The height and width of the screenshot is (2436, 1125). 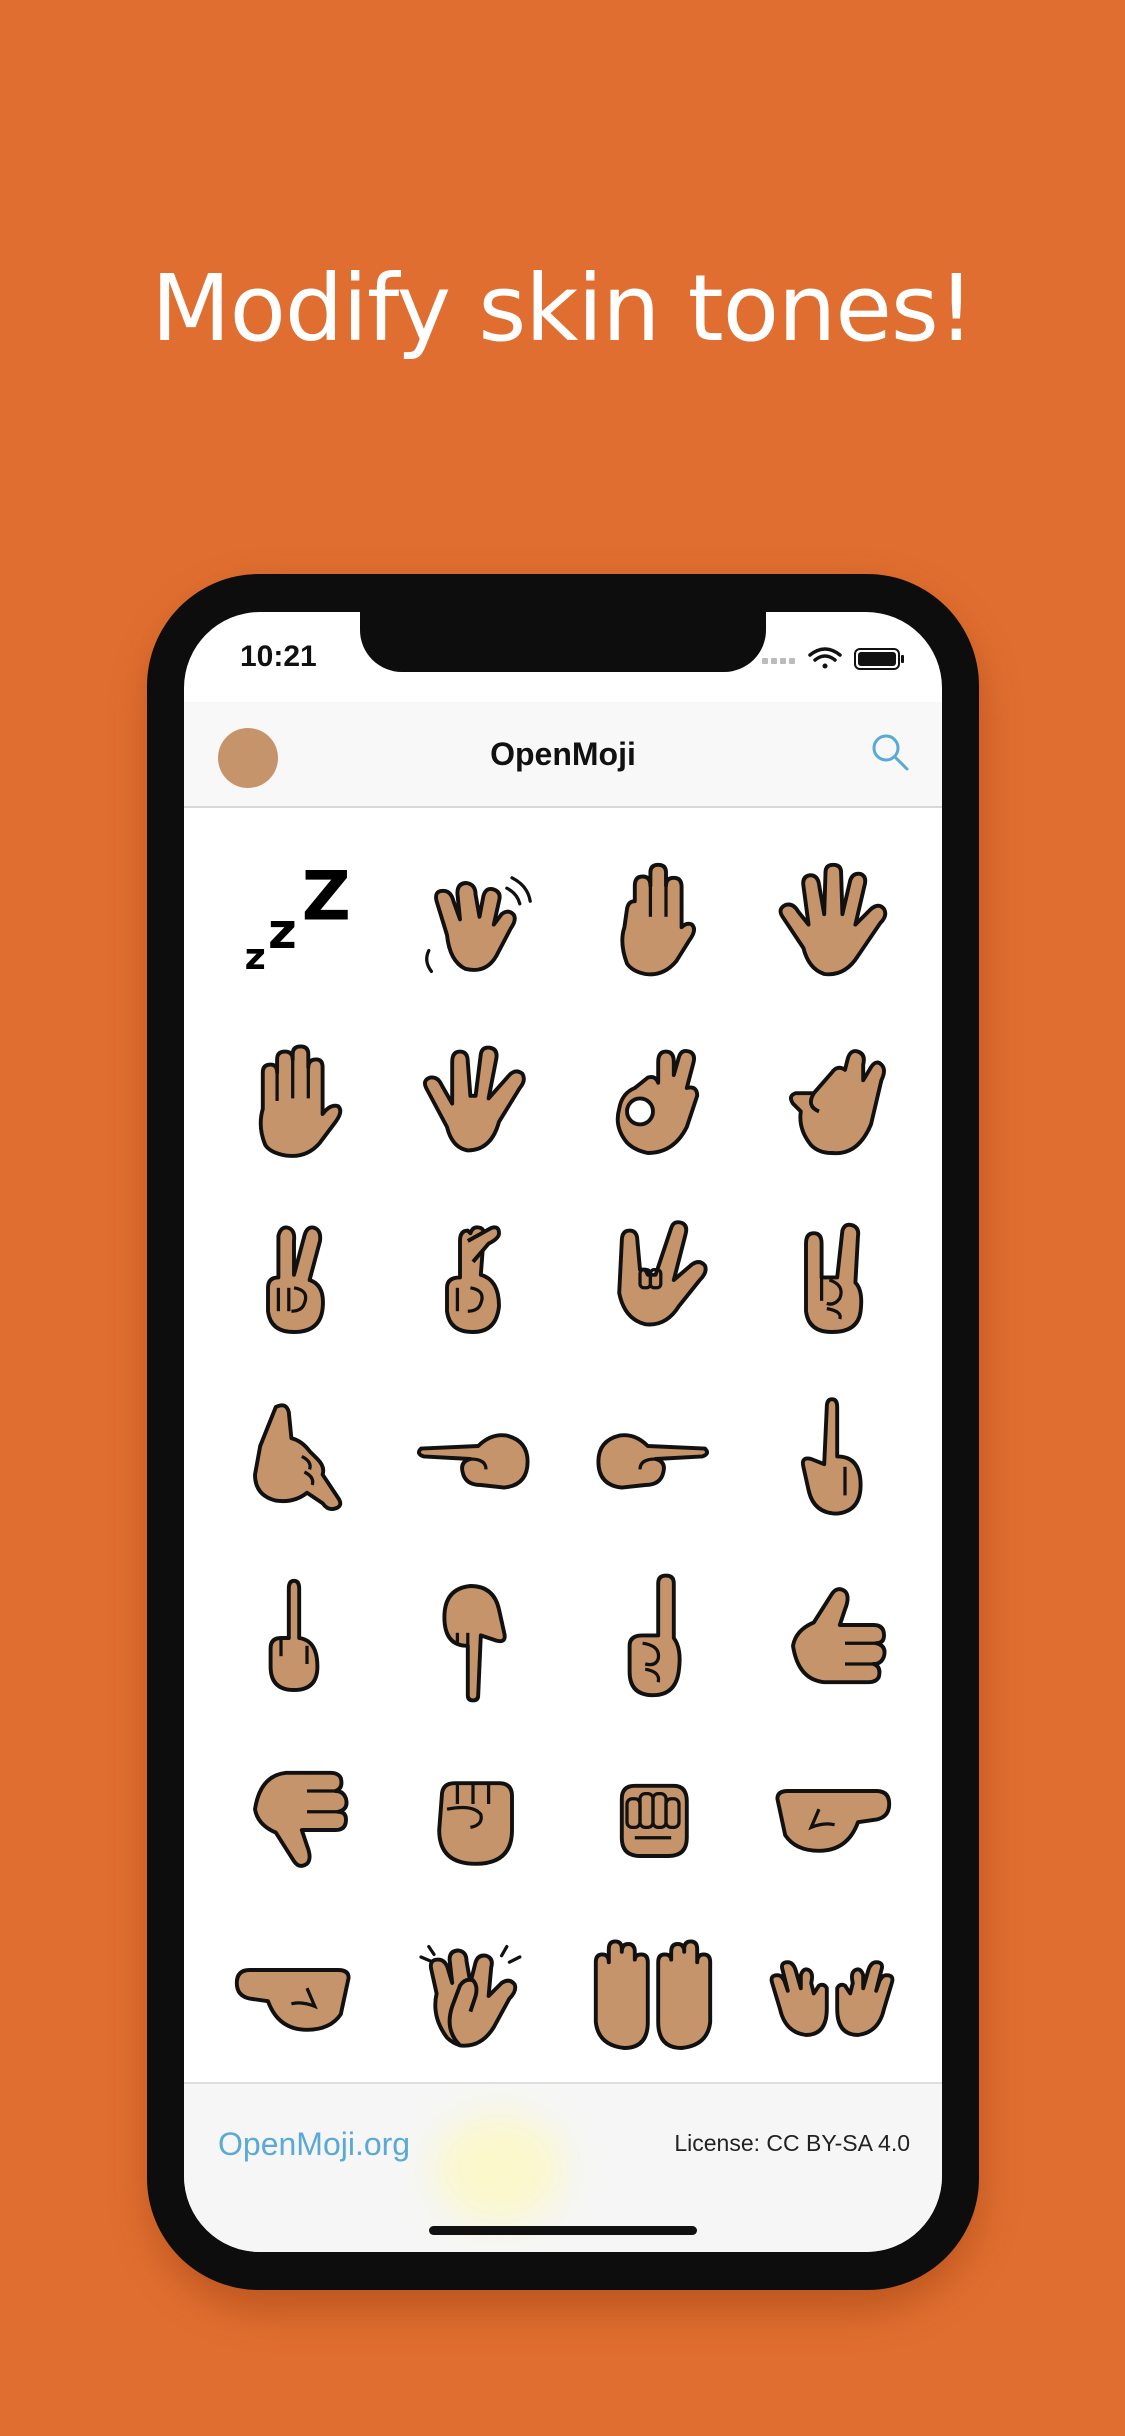 What do you see at coordinates (314, 2144) in the screenshot?
I see `openmoji-link: OpenMoji.org` at bounding box center [314, 2144].